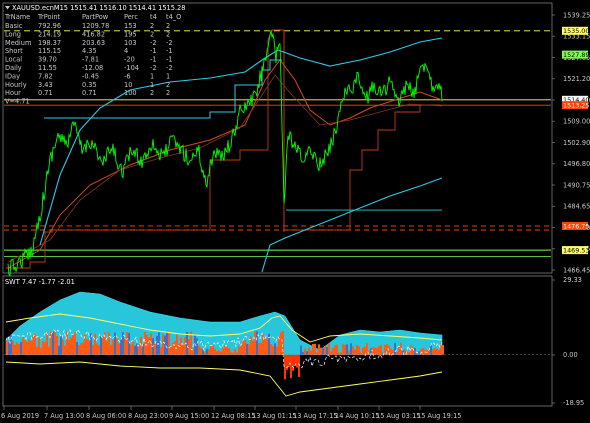 The image size is (590, 423). I want to click on stats-cell: 10, so click(128, 85).